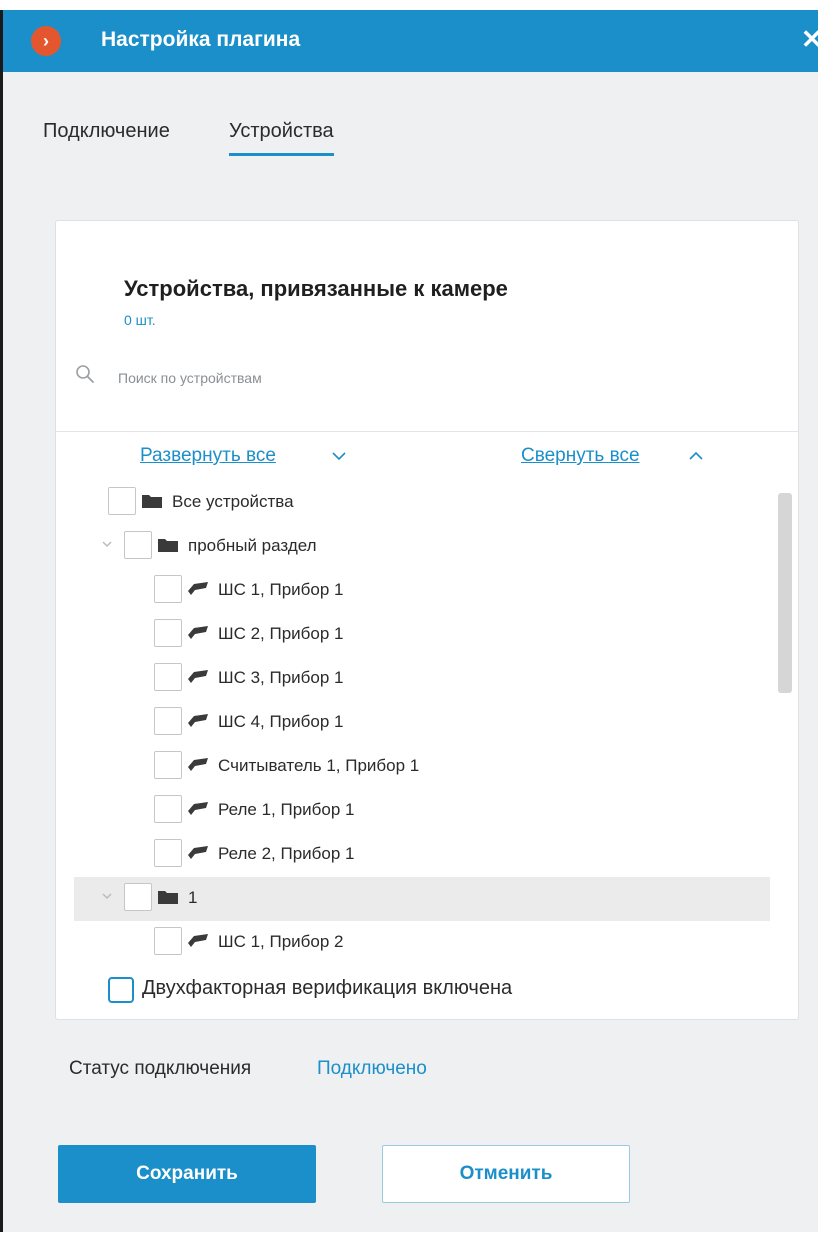 The height and width of the screenshot is (1243, 818). What do you see at coordinates (46, 41) in the screenshot?
I see `app-logo-icon: ›` at bounding box center [46, 41].